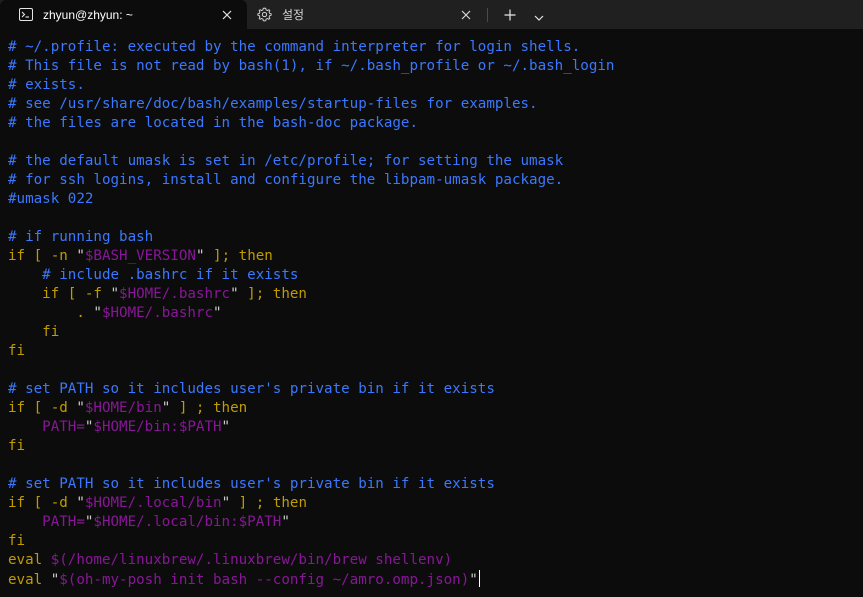 The height and width of the screenshot is (597, 863). I want to click on terminal-line: PATH="$HOME/bin:$PATH", so click(311, 427).